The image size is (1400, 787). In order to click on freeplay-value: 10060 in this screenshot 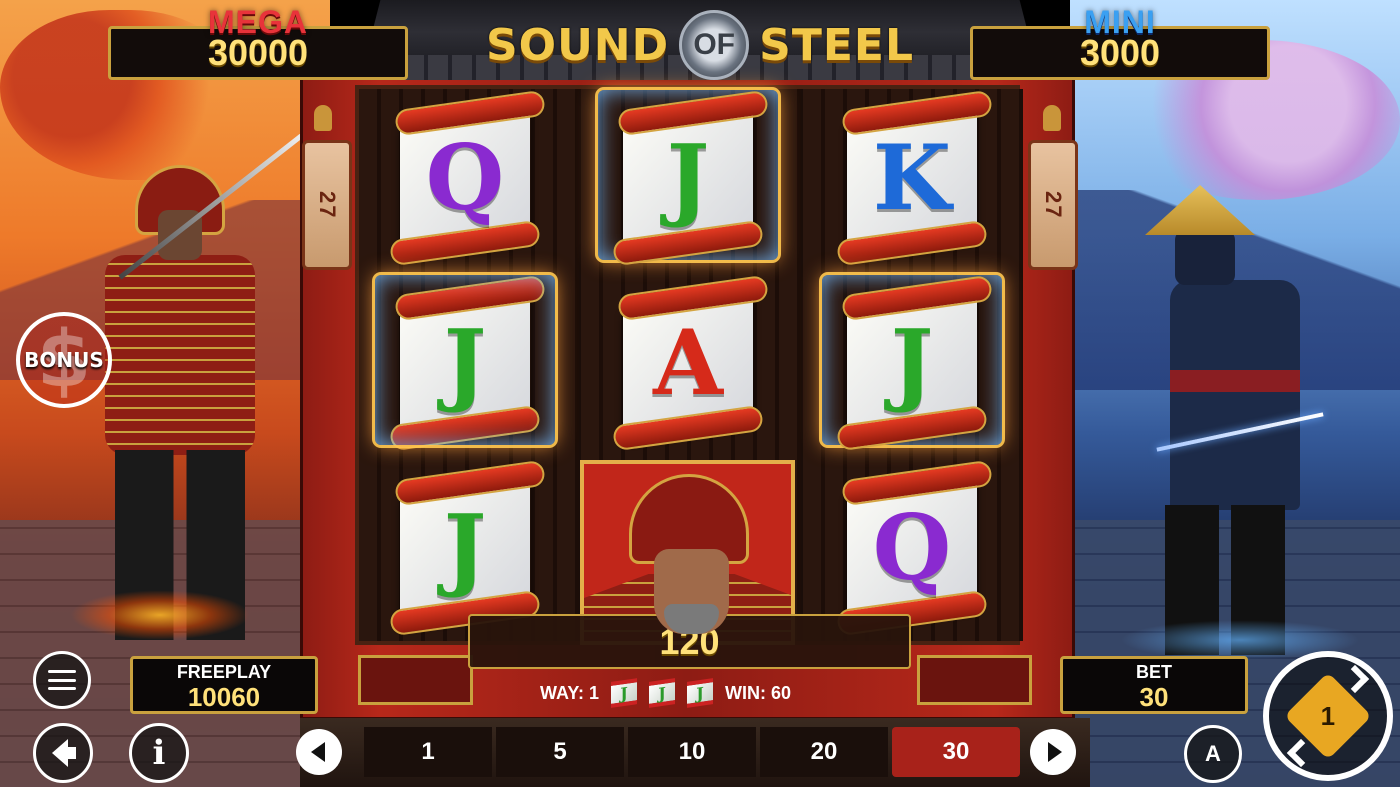, I will do `click(224, 697)`.